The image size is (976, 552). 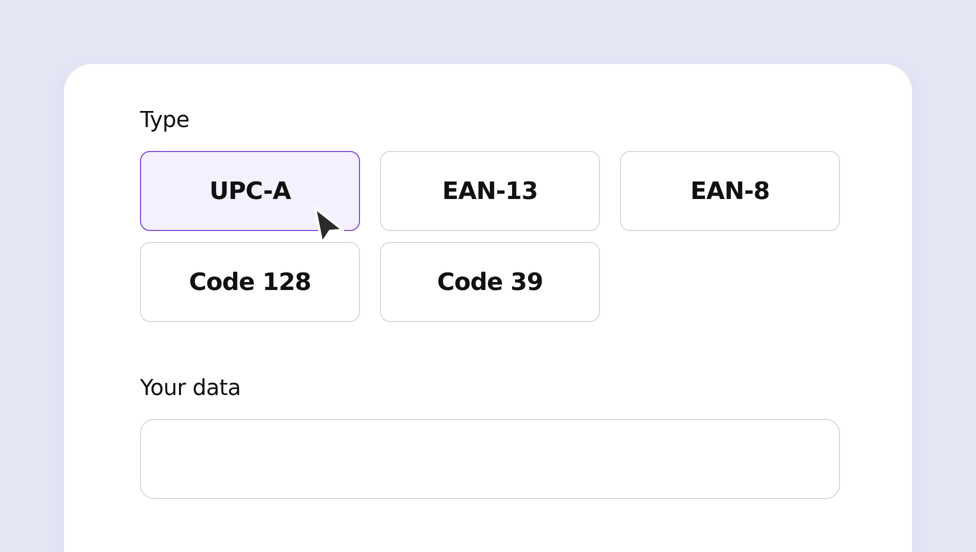 What do you see at coordinates (250, 282) in the screenshot?
I see `type-option: Code 128` at bounding box center [250, 282].